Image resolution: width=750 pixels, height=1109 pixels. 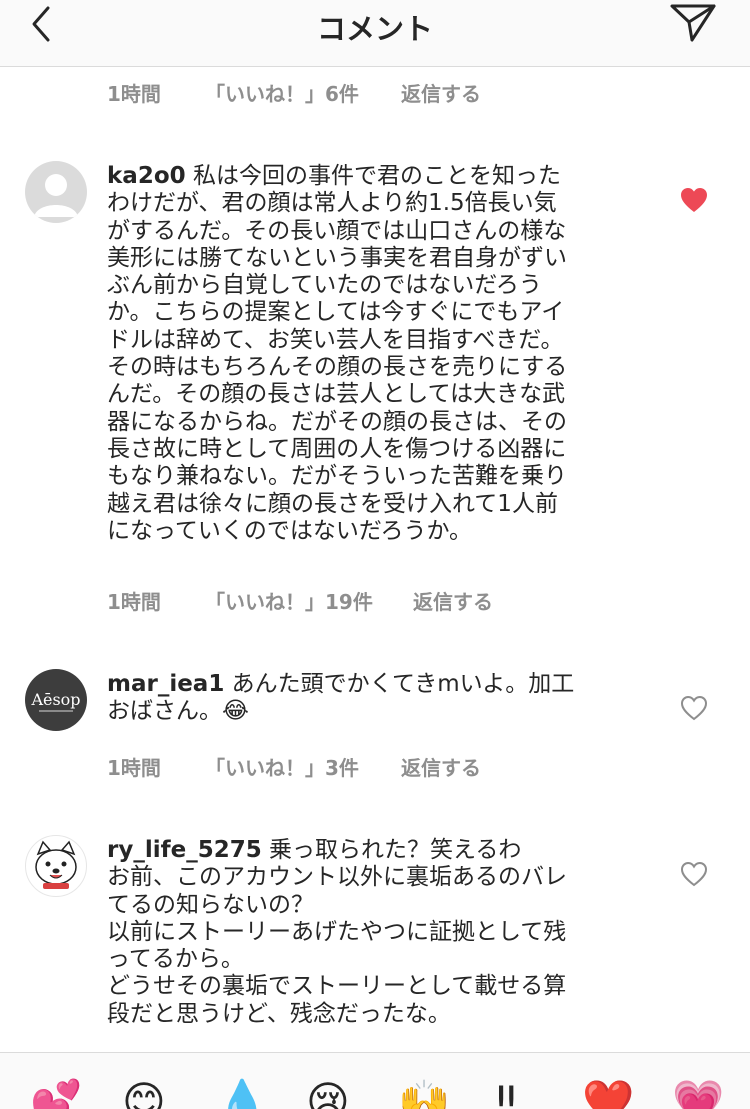 What do you see at coordinates (324, 285) in the screenshot?
I see `comment-body-line: ぶん前から自覚していたのではないだろう` at bounding box center [324, 285].